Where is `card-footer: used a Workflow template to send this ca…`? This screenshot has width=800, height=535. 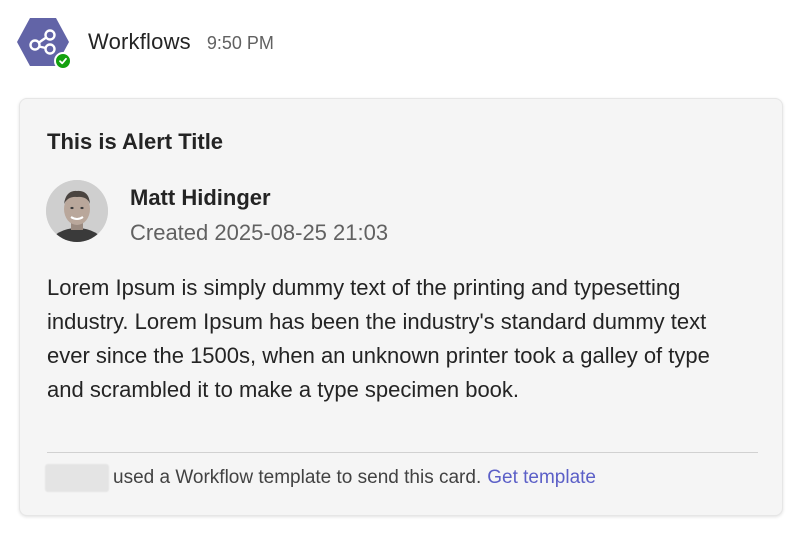
card-footer: used a Workflow template to send this ca… is located at coordinates (320, 478).